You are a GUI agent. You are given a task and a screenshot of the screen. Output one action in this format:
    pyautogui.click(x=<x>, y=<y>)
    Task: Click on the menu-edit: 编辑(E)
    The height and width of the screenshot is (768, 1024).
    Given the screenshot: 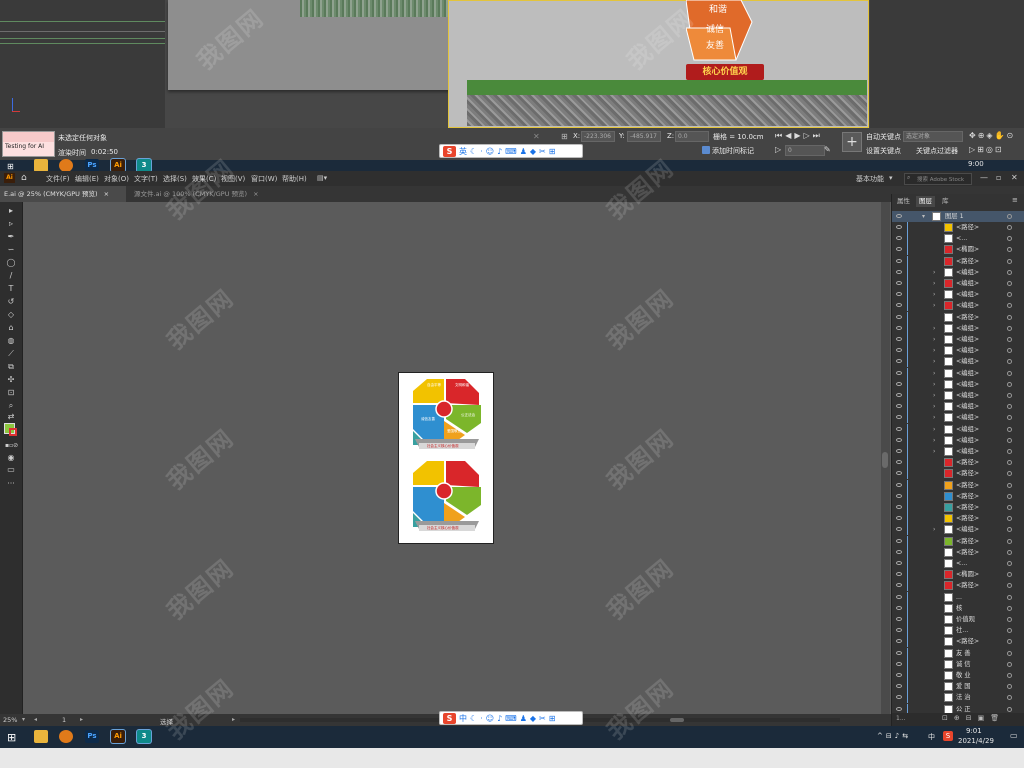 What is the action you would take?
    pyautogui.click(x=87, y=179)
    